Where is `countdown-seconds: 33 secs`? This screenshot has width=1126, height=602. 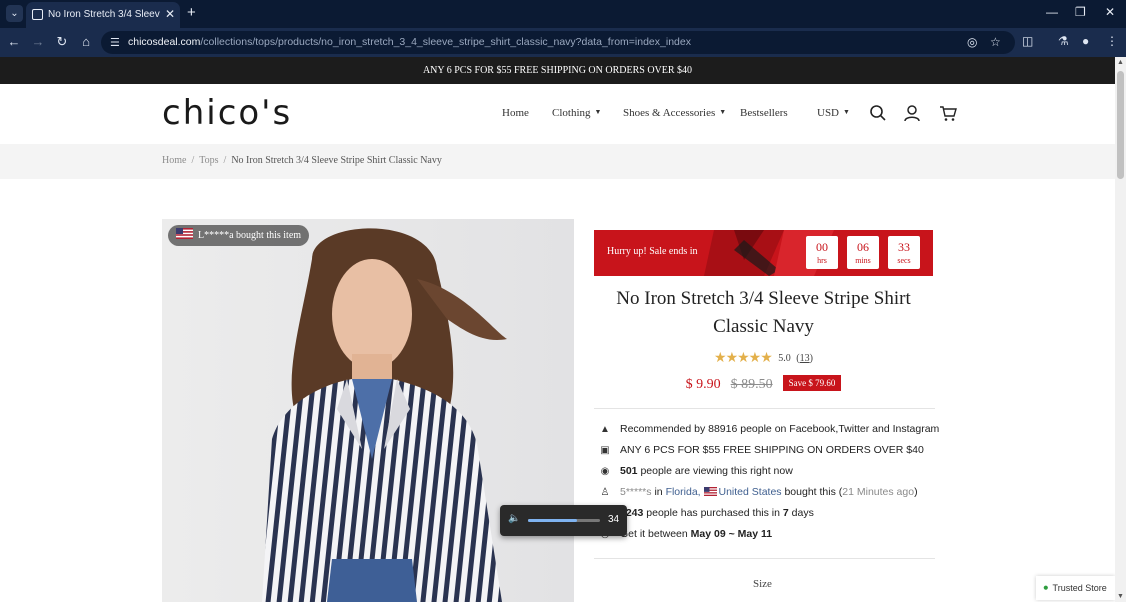 countdown-seconds: 33 secs is located at coordinates (904, 252).